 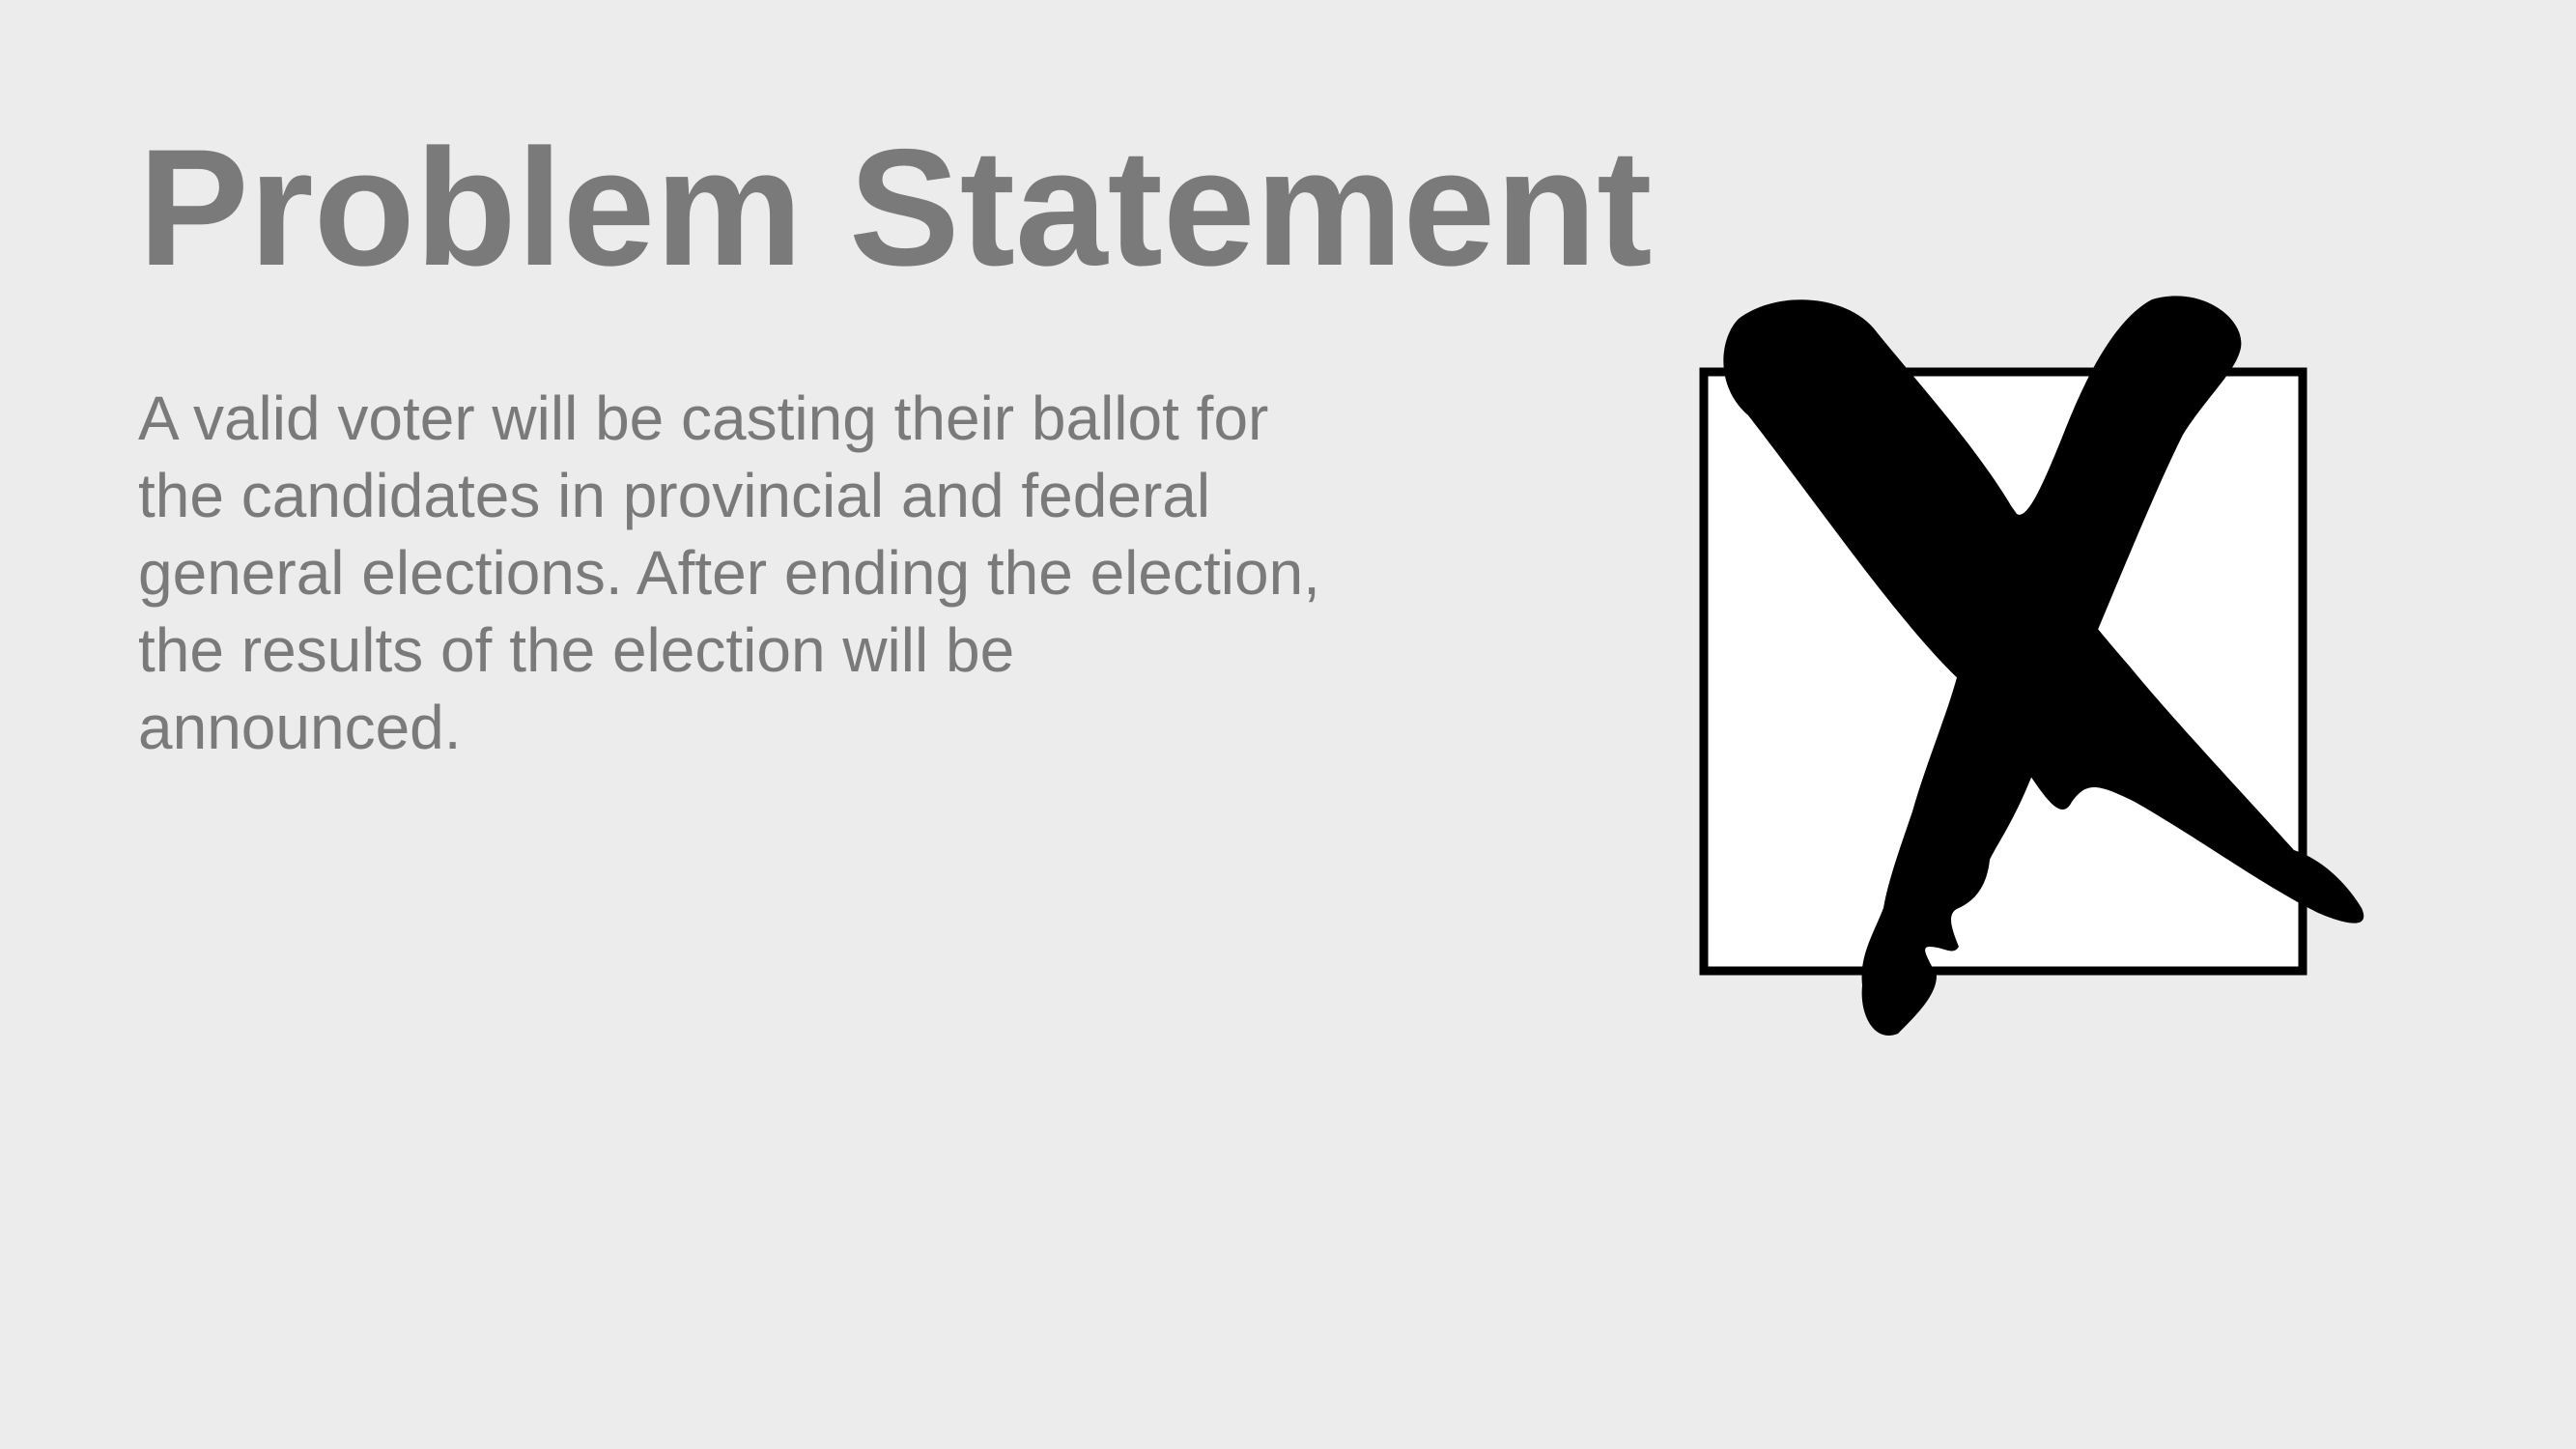 What do you see at coordinates (2031, 666) in the screenshot?
I see `ballot-x-mark-icon` at bounding box center [2031, 666].